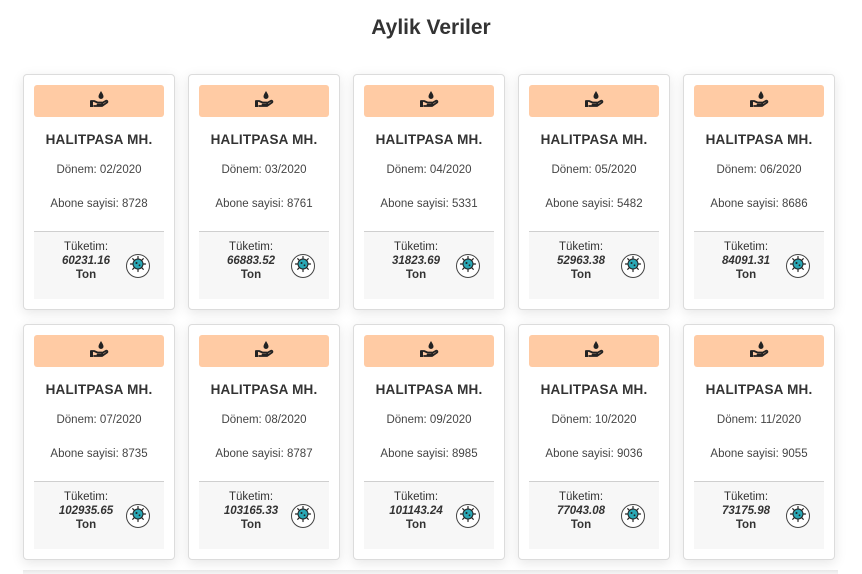 The image size is (862, 574). What do you see at coordinates (759, 170) in the screenshot?
I see `card-period: Dönem: 06/2020` at bounding box center [759, 170].